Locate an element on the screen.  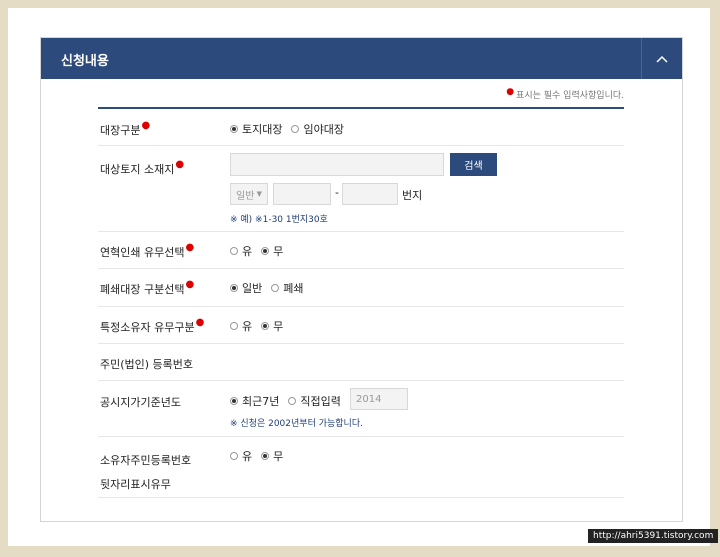
year-input: 2014 is located at coordinates (379, 399).